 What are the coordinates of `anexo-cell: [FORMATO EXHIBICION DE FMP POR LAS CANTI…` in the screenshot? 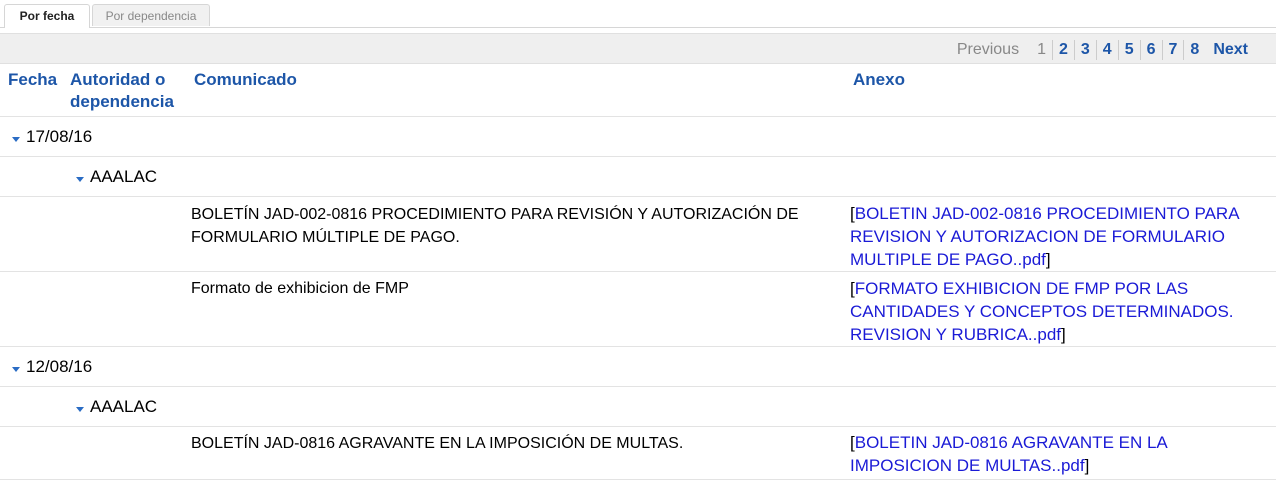 It's located at (1042, 311).